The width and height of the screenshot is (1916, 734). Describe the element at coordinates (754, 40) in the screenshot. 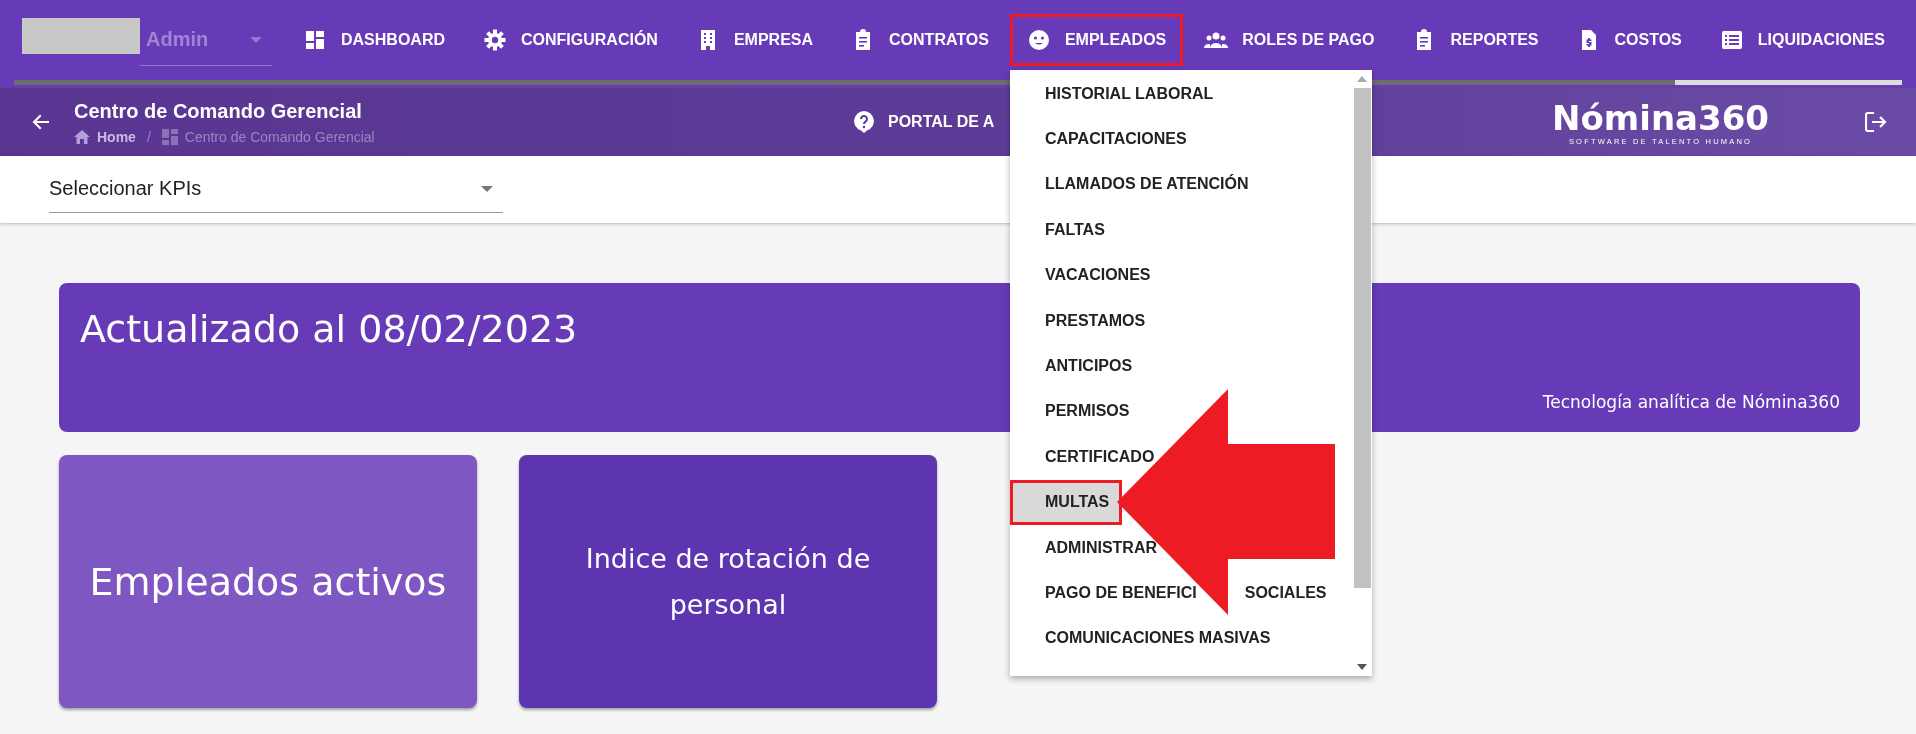

I see `nav-menu-item: EMPRESA` at that location.